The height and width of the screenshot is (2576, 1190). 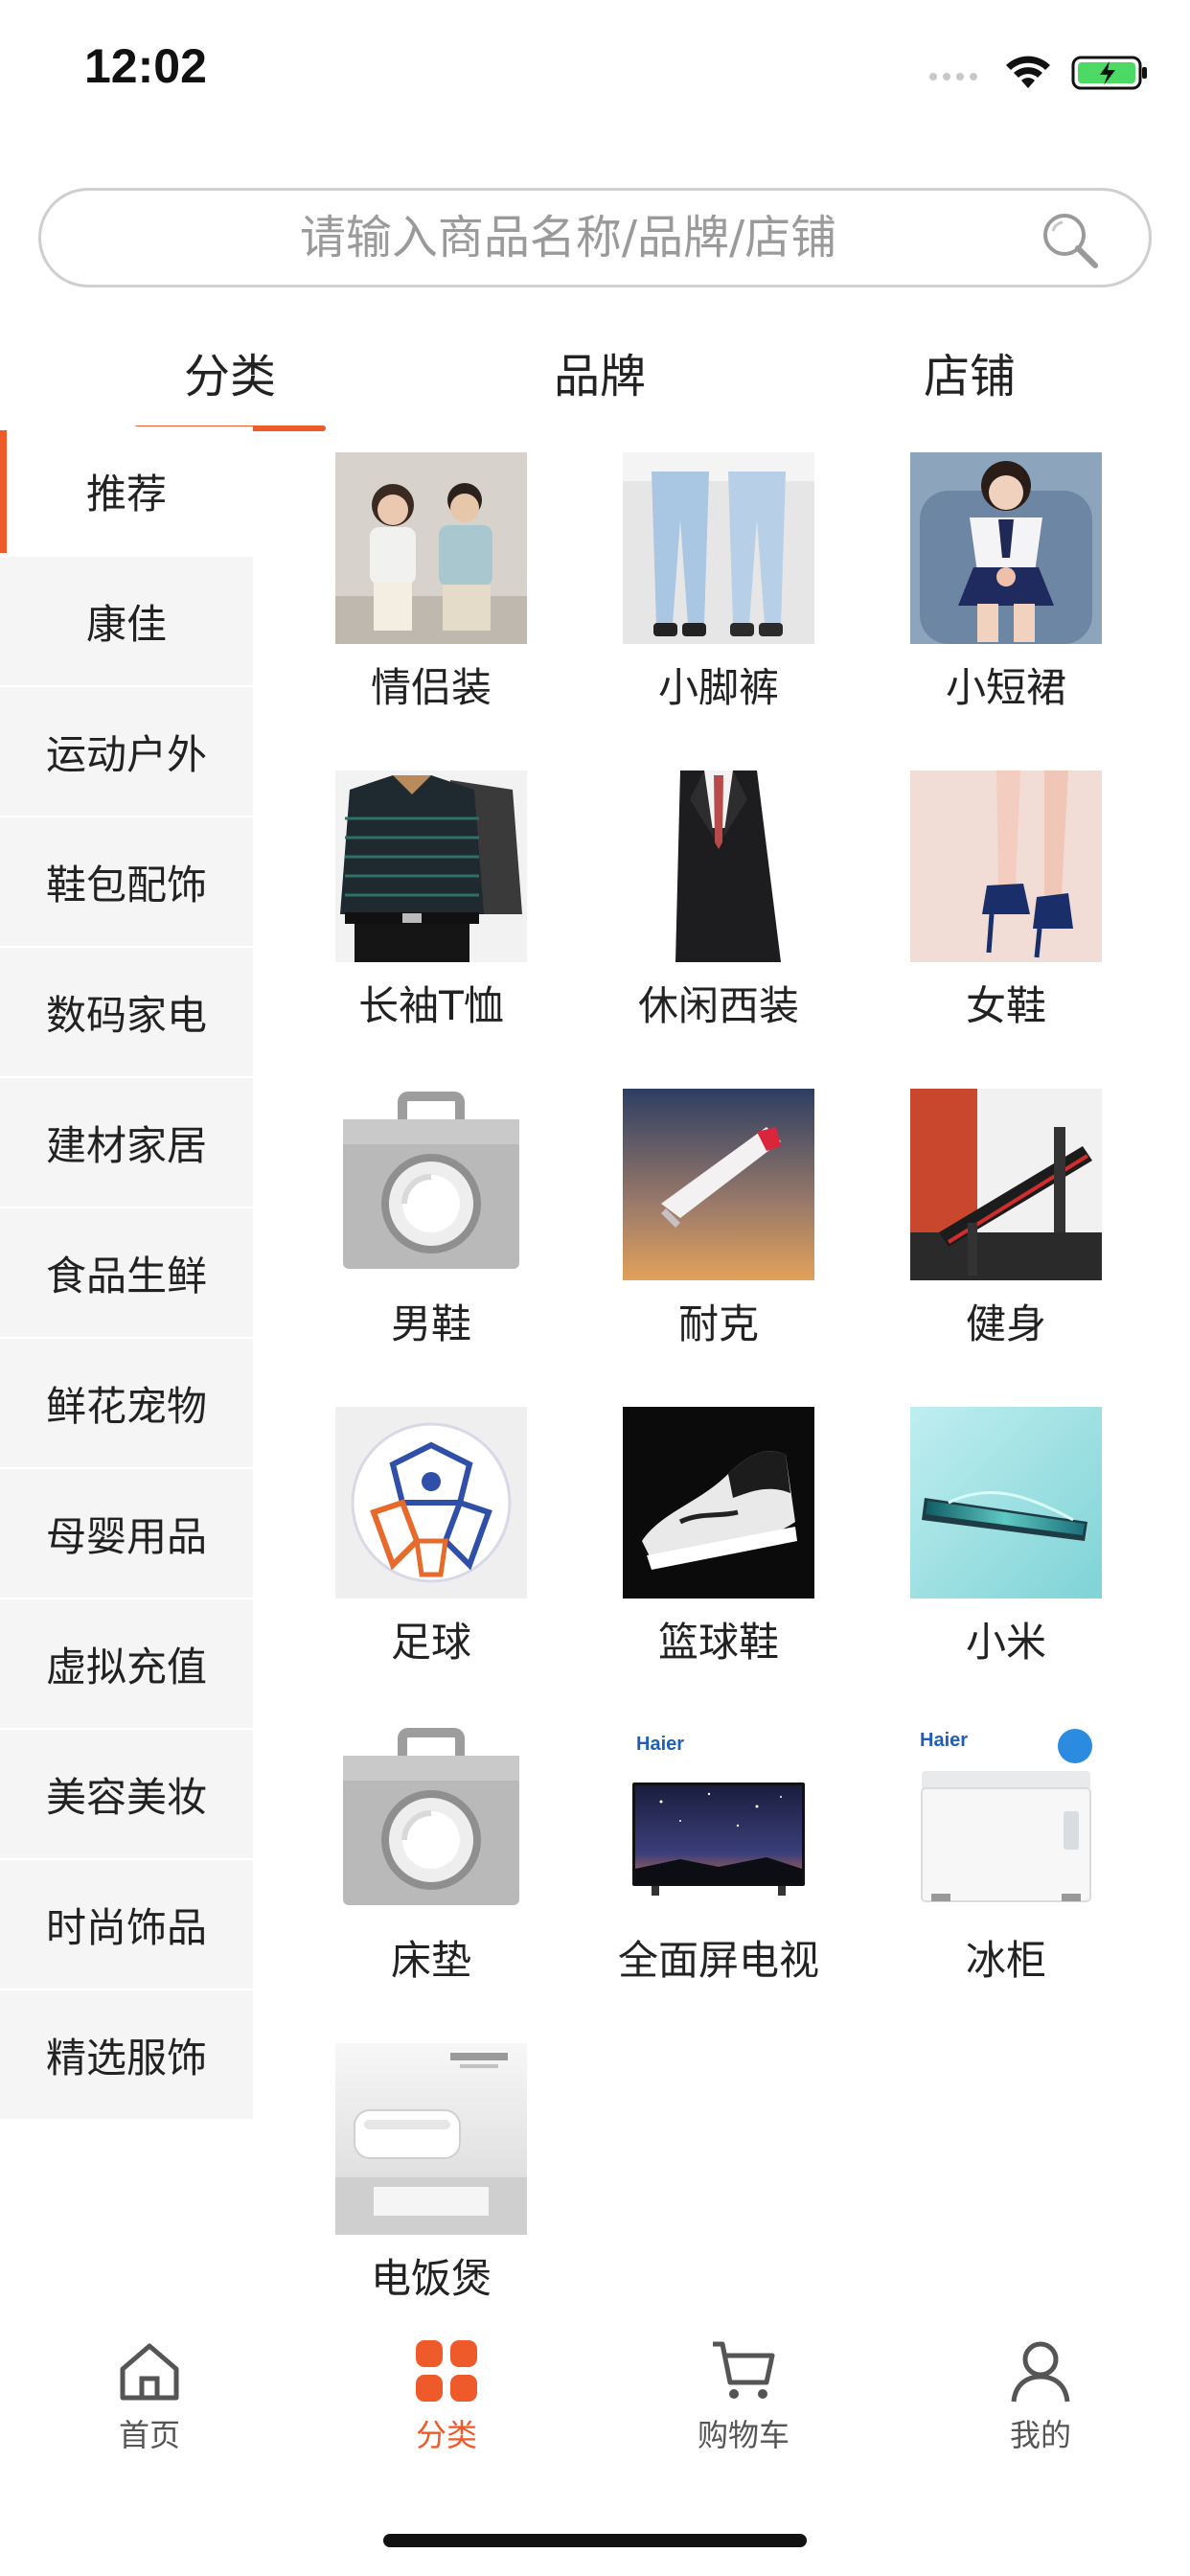 I want to click on sidebar-item-label: 建材家居, so click(x=126, y=1145).